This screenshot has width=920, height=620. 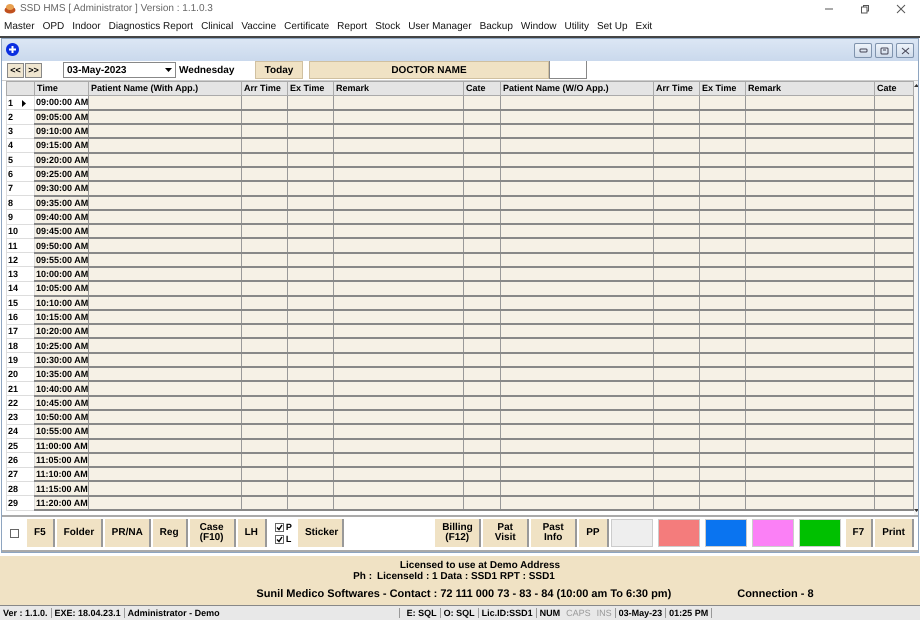 What do you see at coordinates (86, 26) in the screenshot?
I see `menu-item: Indoor` at bounding box center [86, 26].